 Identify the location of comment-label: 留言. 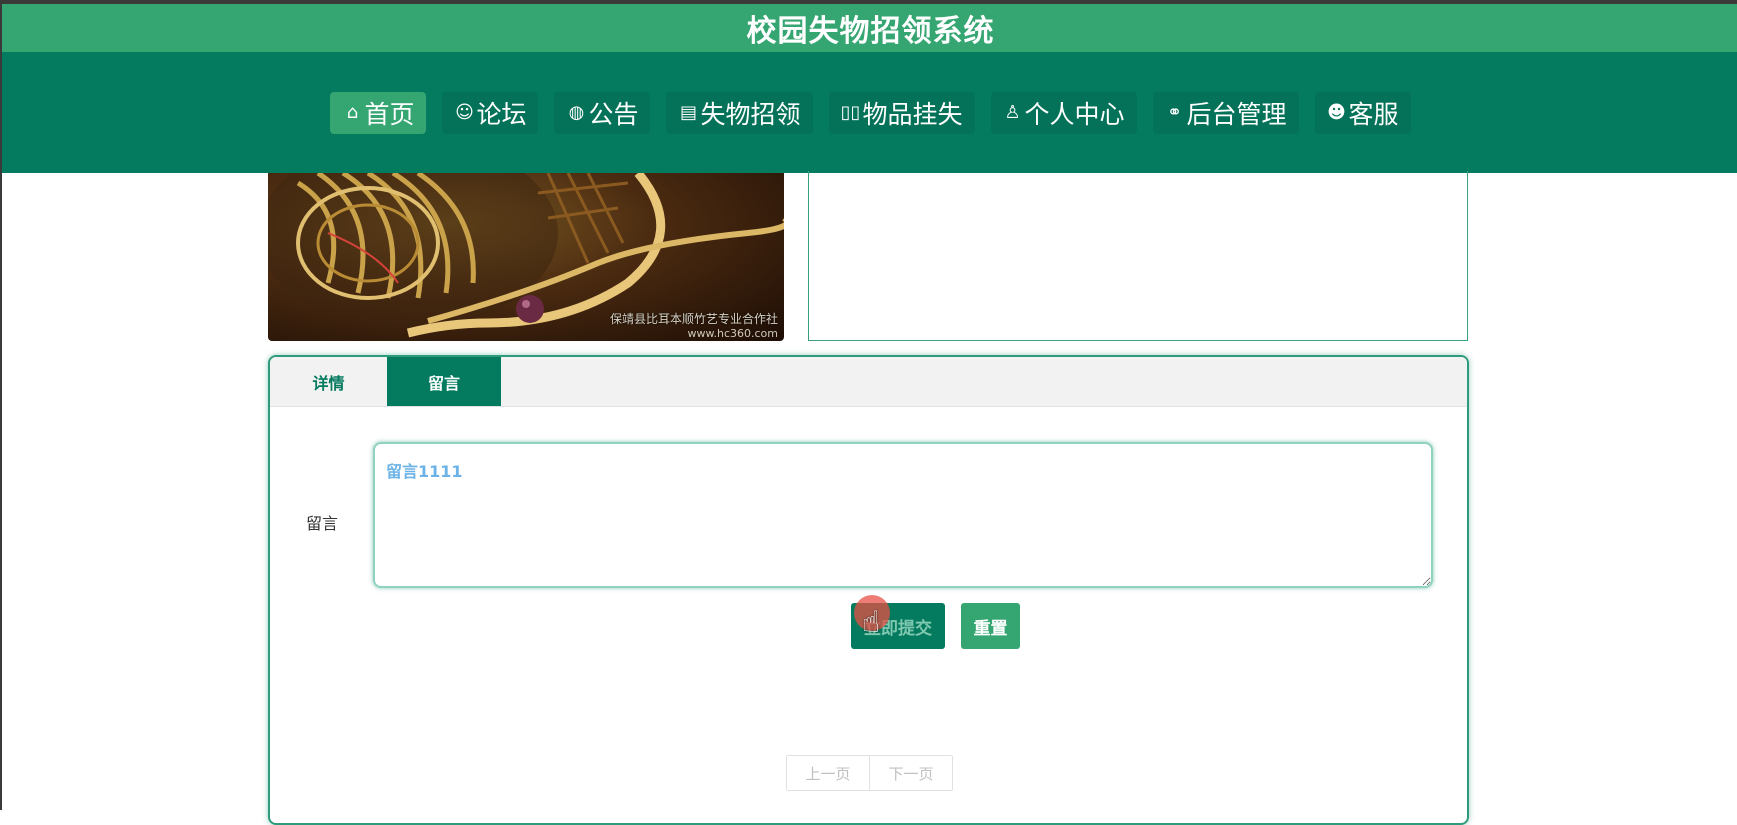
(322, 523).